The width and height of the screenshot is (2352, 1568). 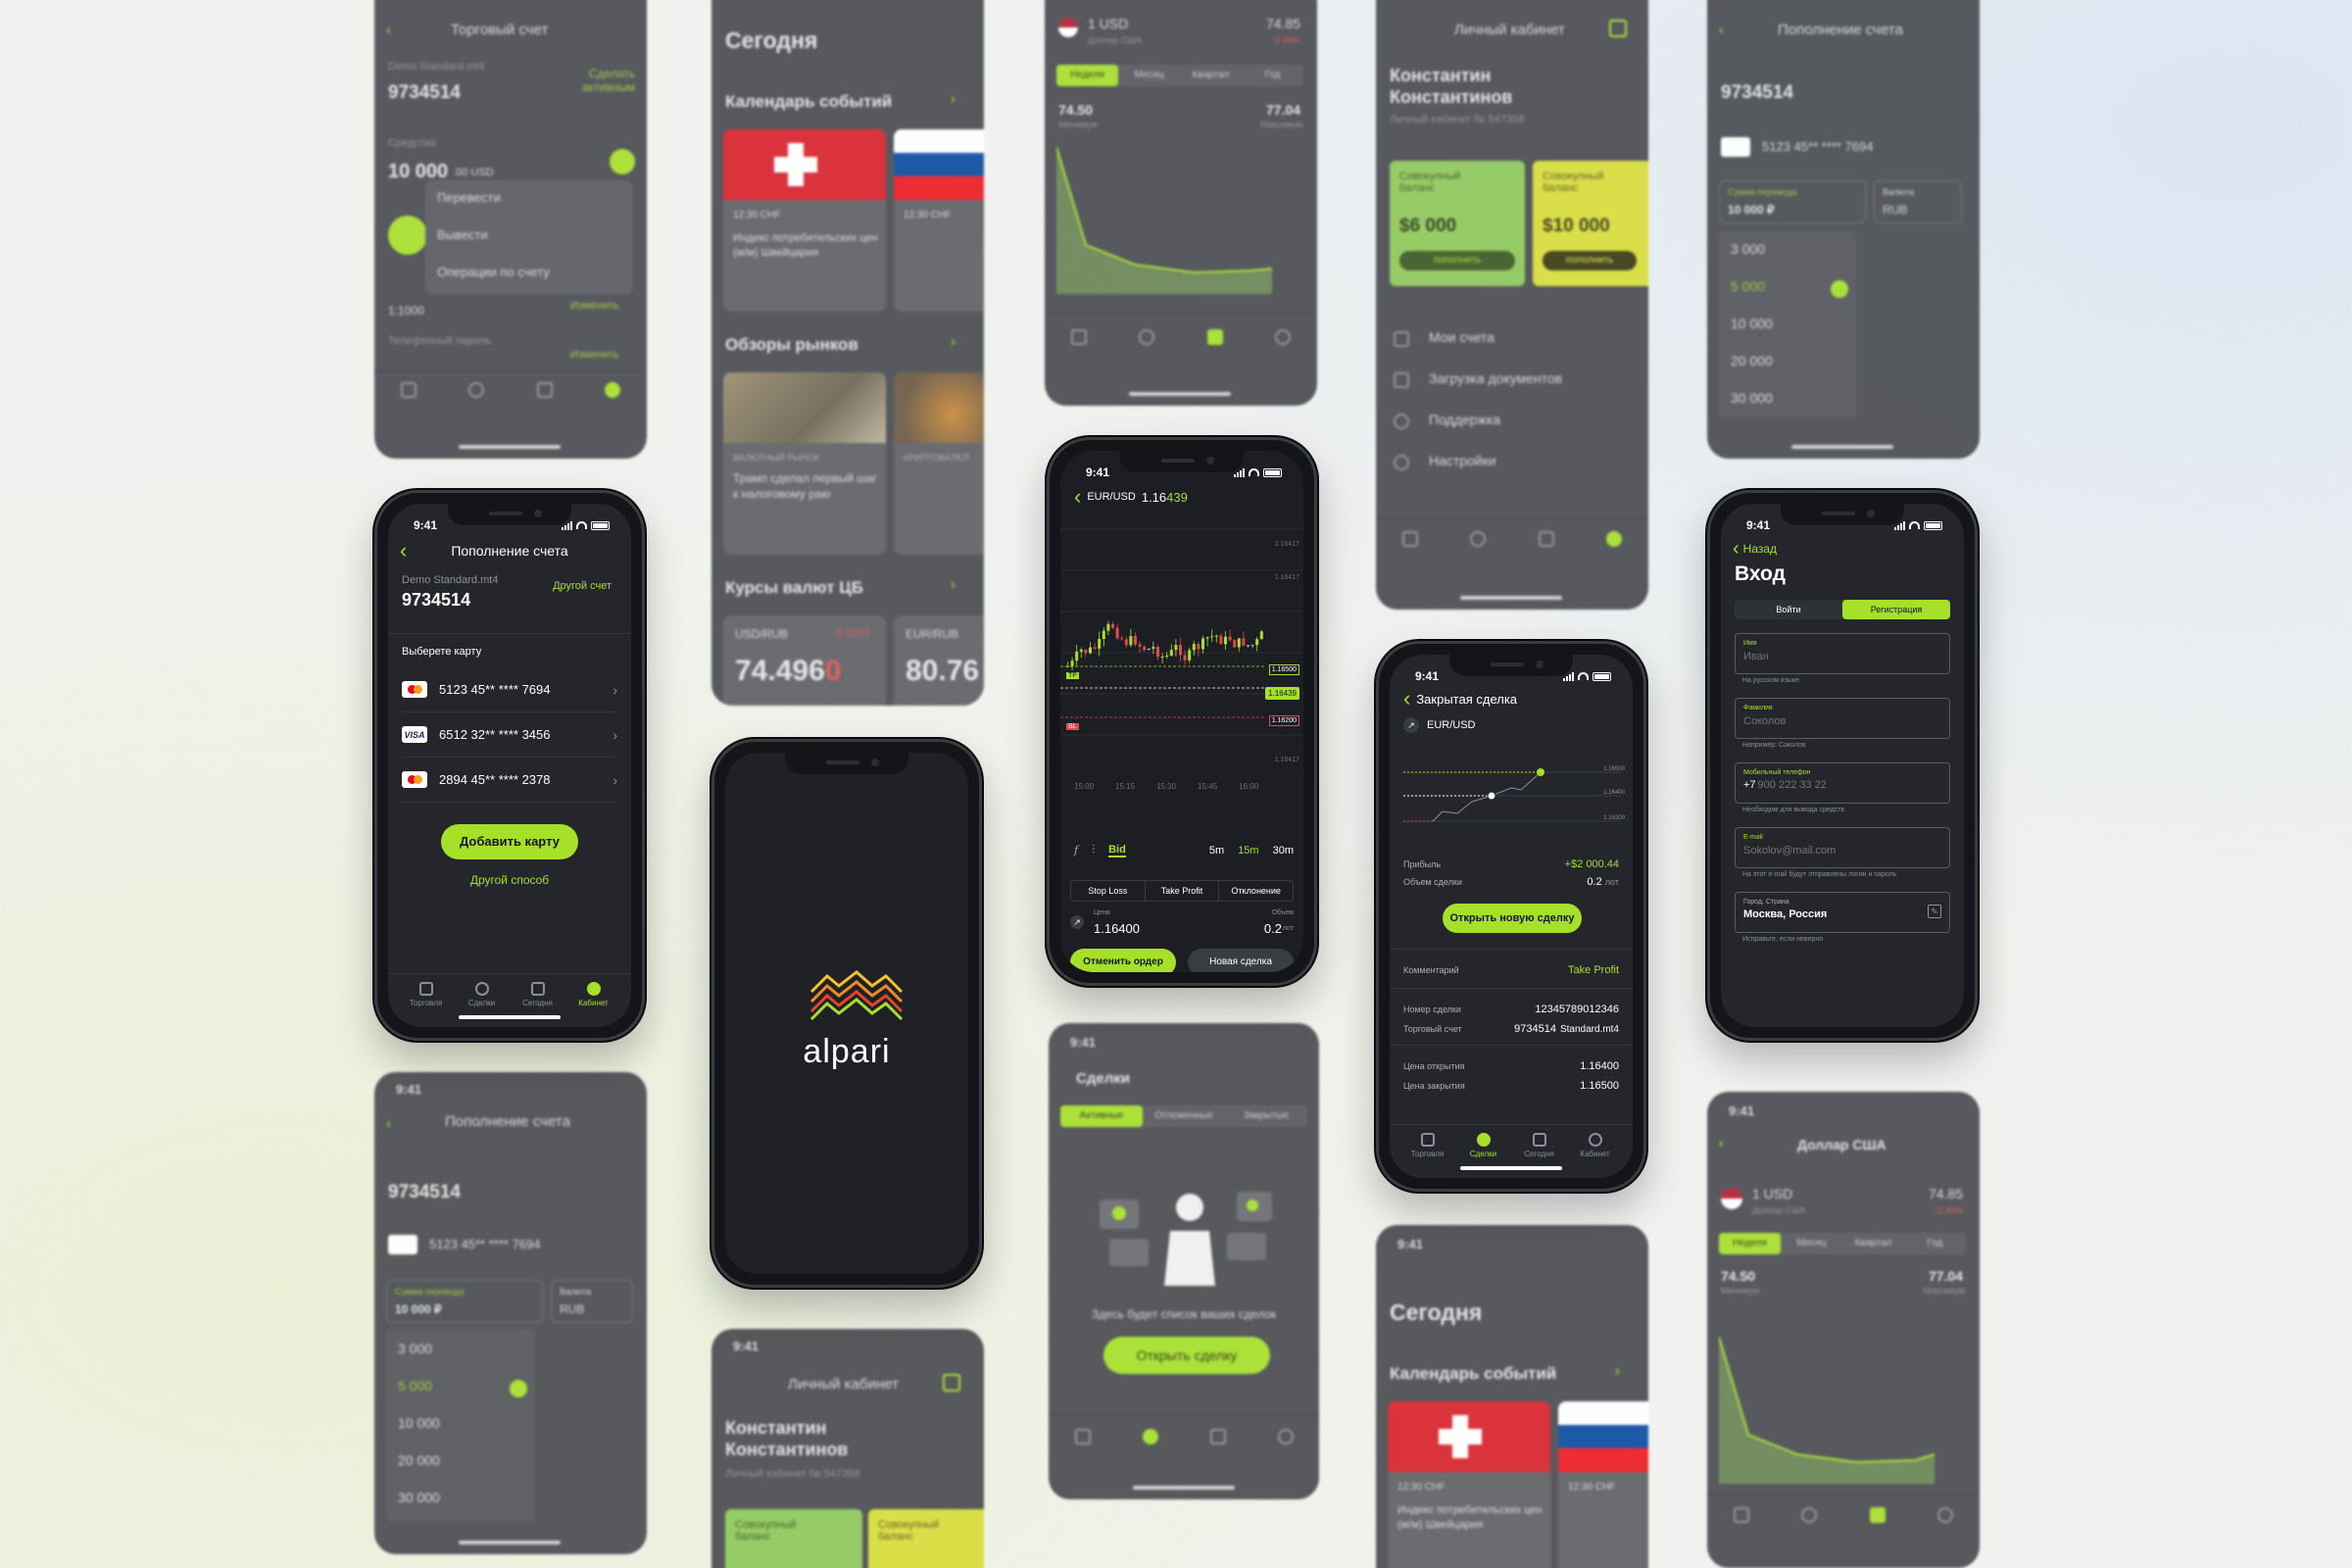 What do you see at coordinates (1123, 960) in the screenshot?
I see `cancel-order-button: Отменить ордер` at bounding box center [1123, 960].